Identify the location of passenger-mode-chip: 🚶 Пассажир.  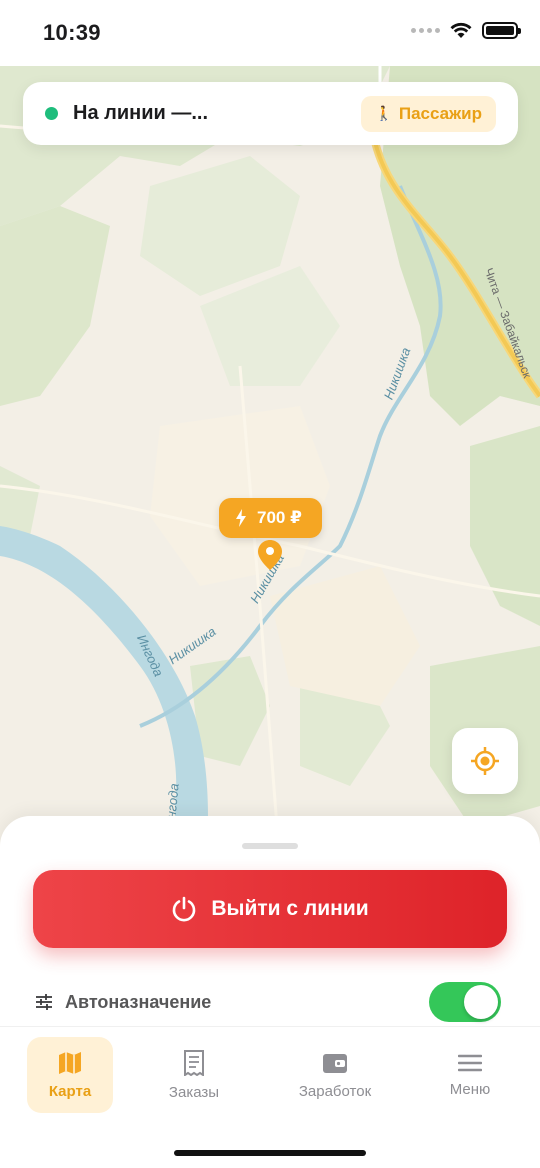
(428, 113).